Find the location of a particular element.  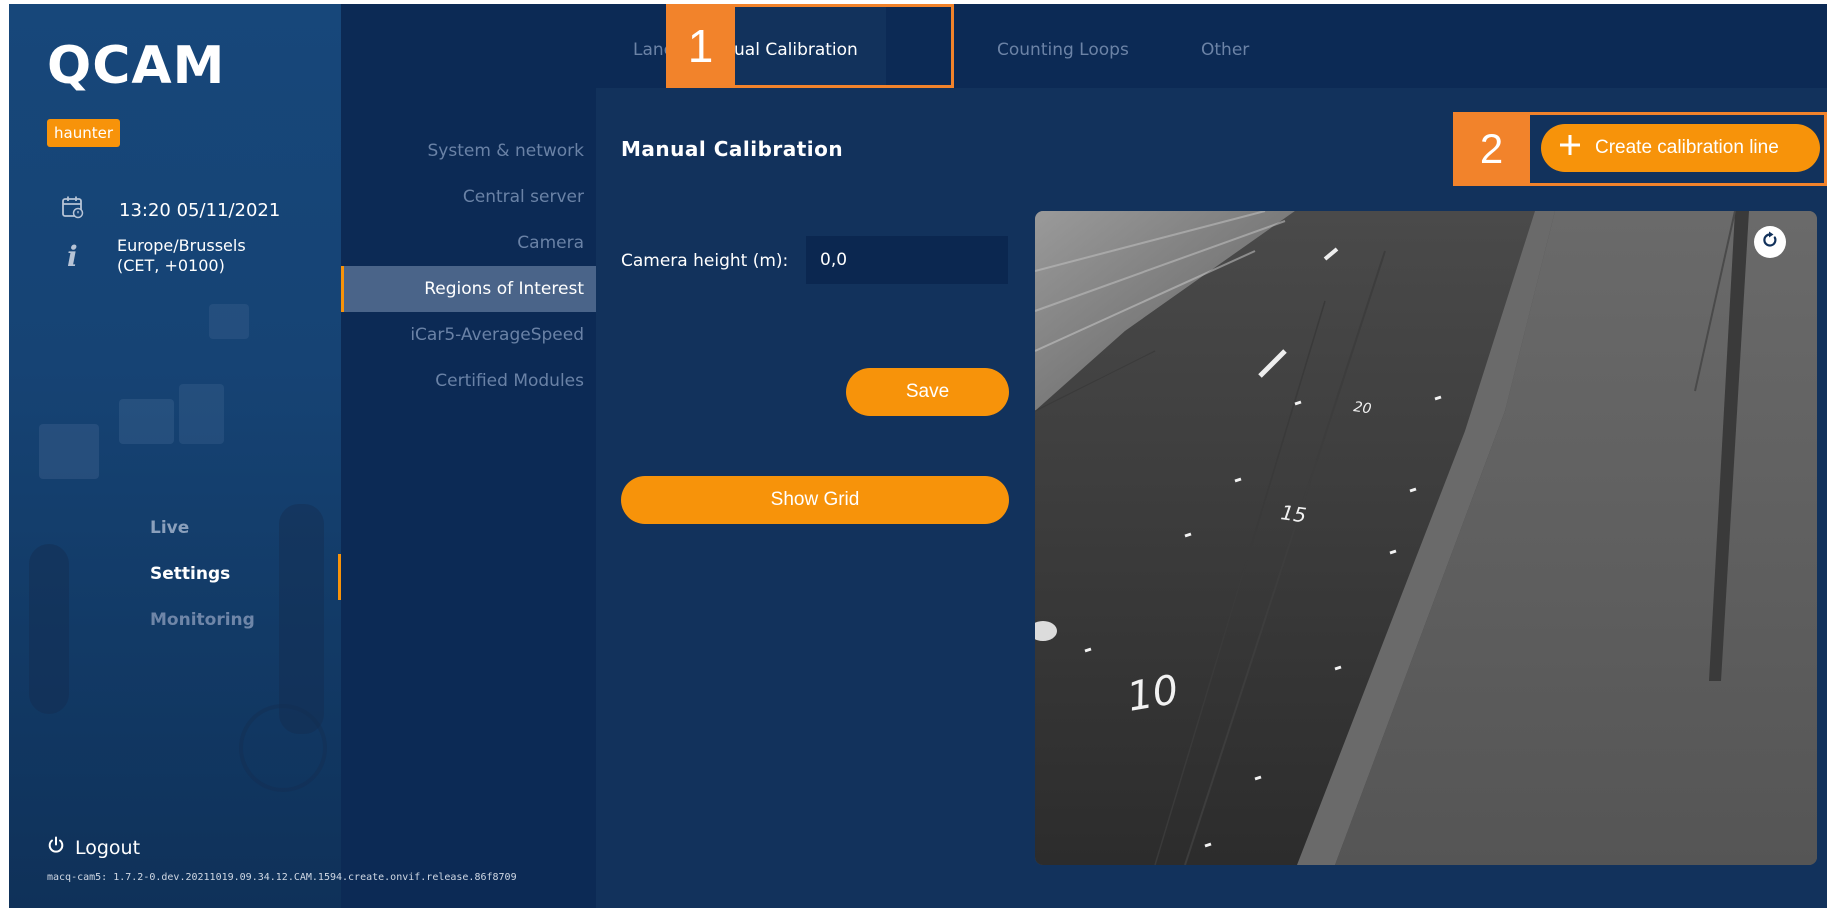

refresh-icon is located at coordinates (1770, 242).